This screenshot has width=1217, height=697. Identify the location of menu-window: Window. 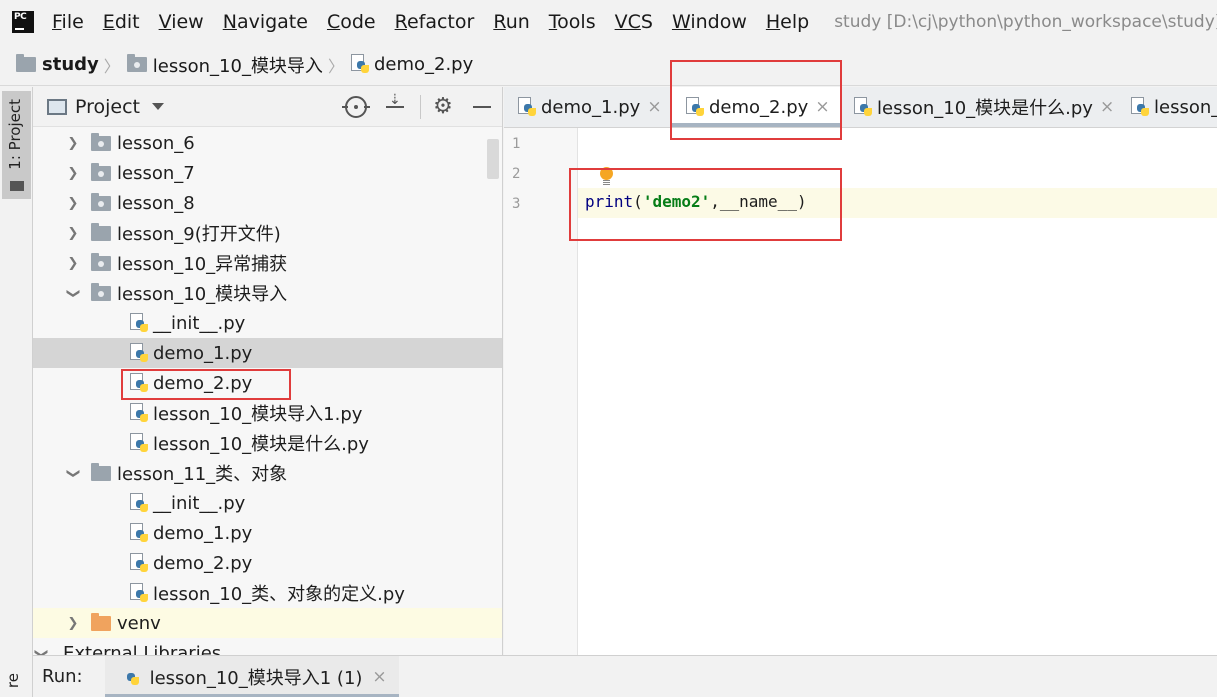
(709, 22).